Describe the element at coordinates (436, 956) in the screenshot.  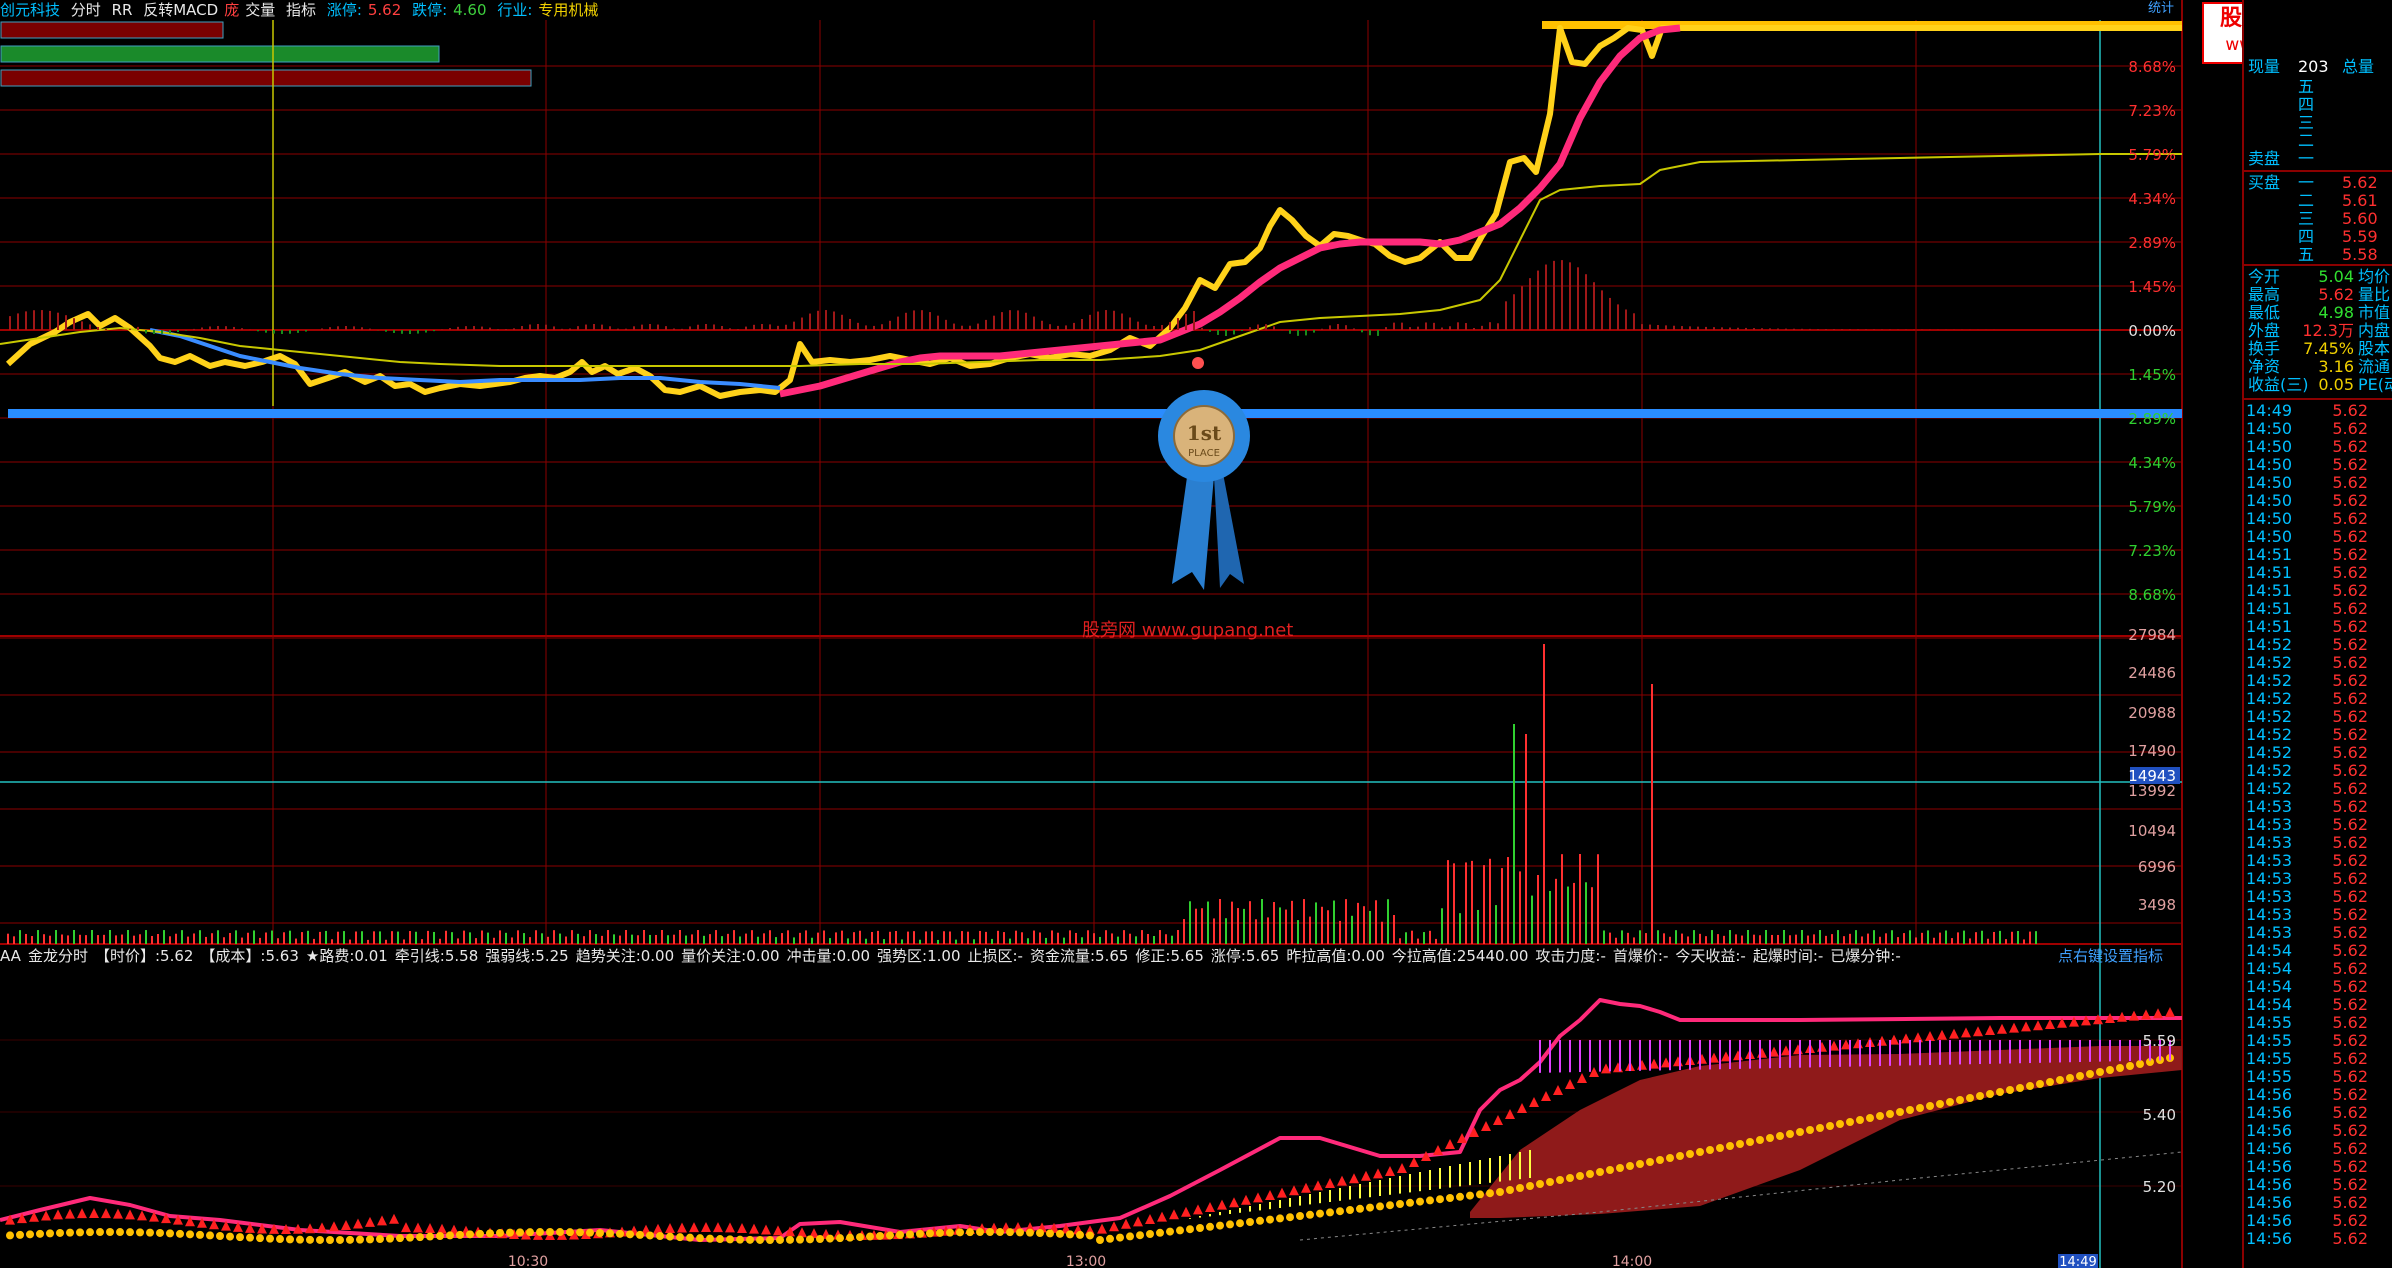
I see `indicator-item: 牵引线:5.58` at that location.